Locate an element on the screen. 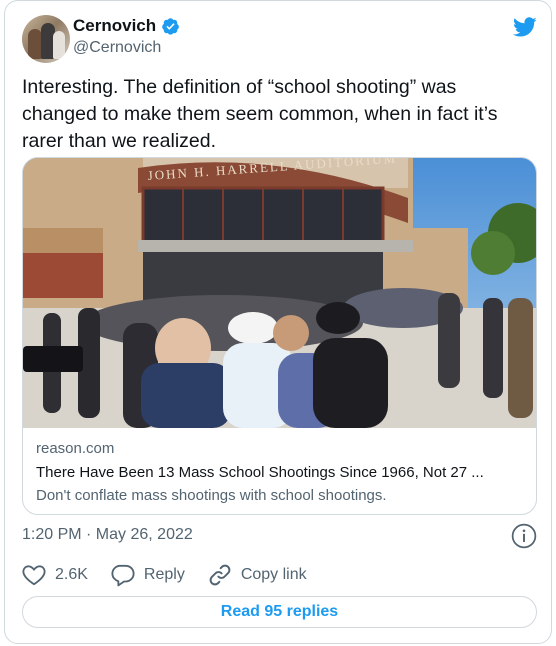 The image size is (556, 646). twitter-bird-icon is located at coordinates (525, 27).